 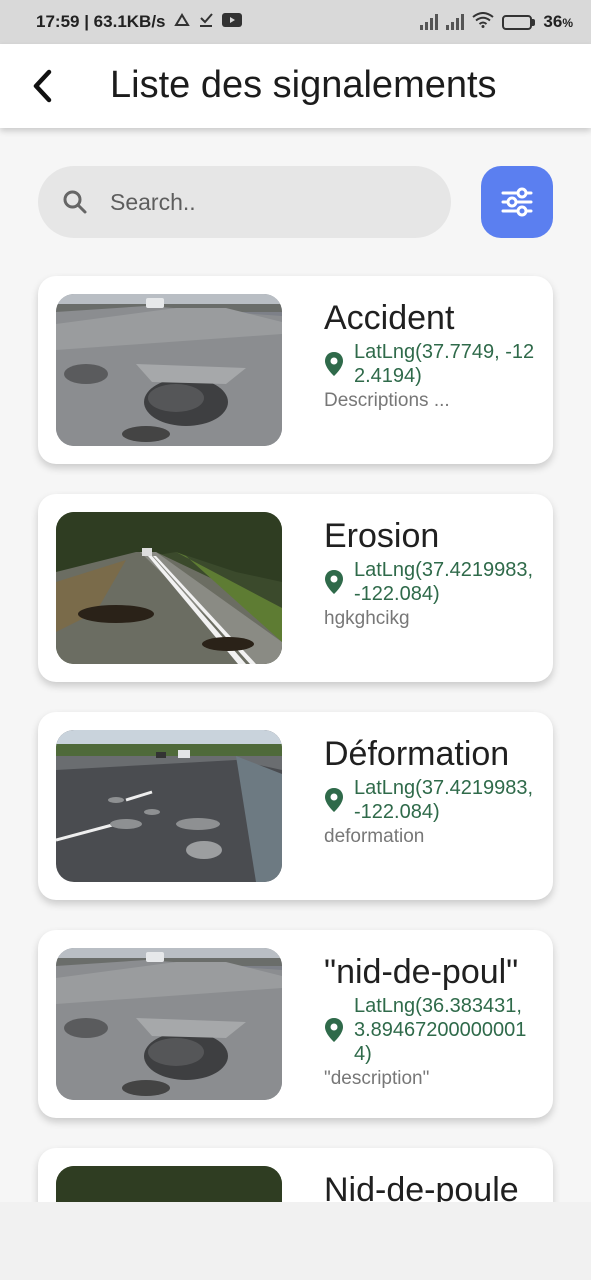 What do you see at coordinates (382, 536) in the screenshot?
I see `report-title: Erosion` at bounding box center [382, 536].